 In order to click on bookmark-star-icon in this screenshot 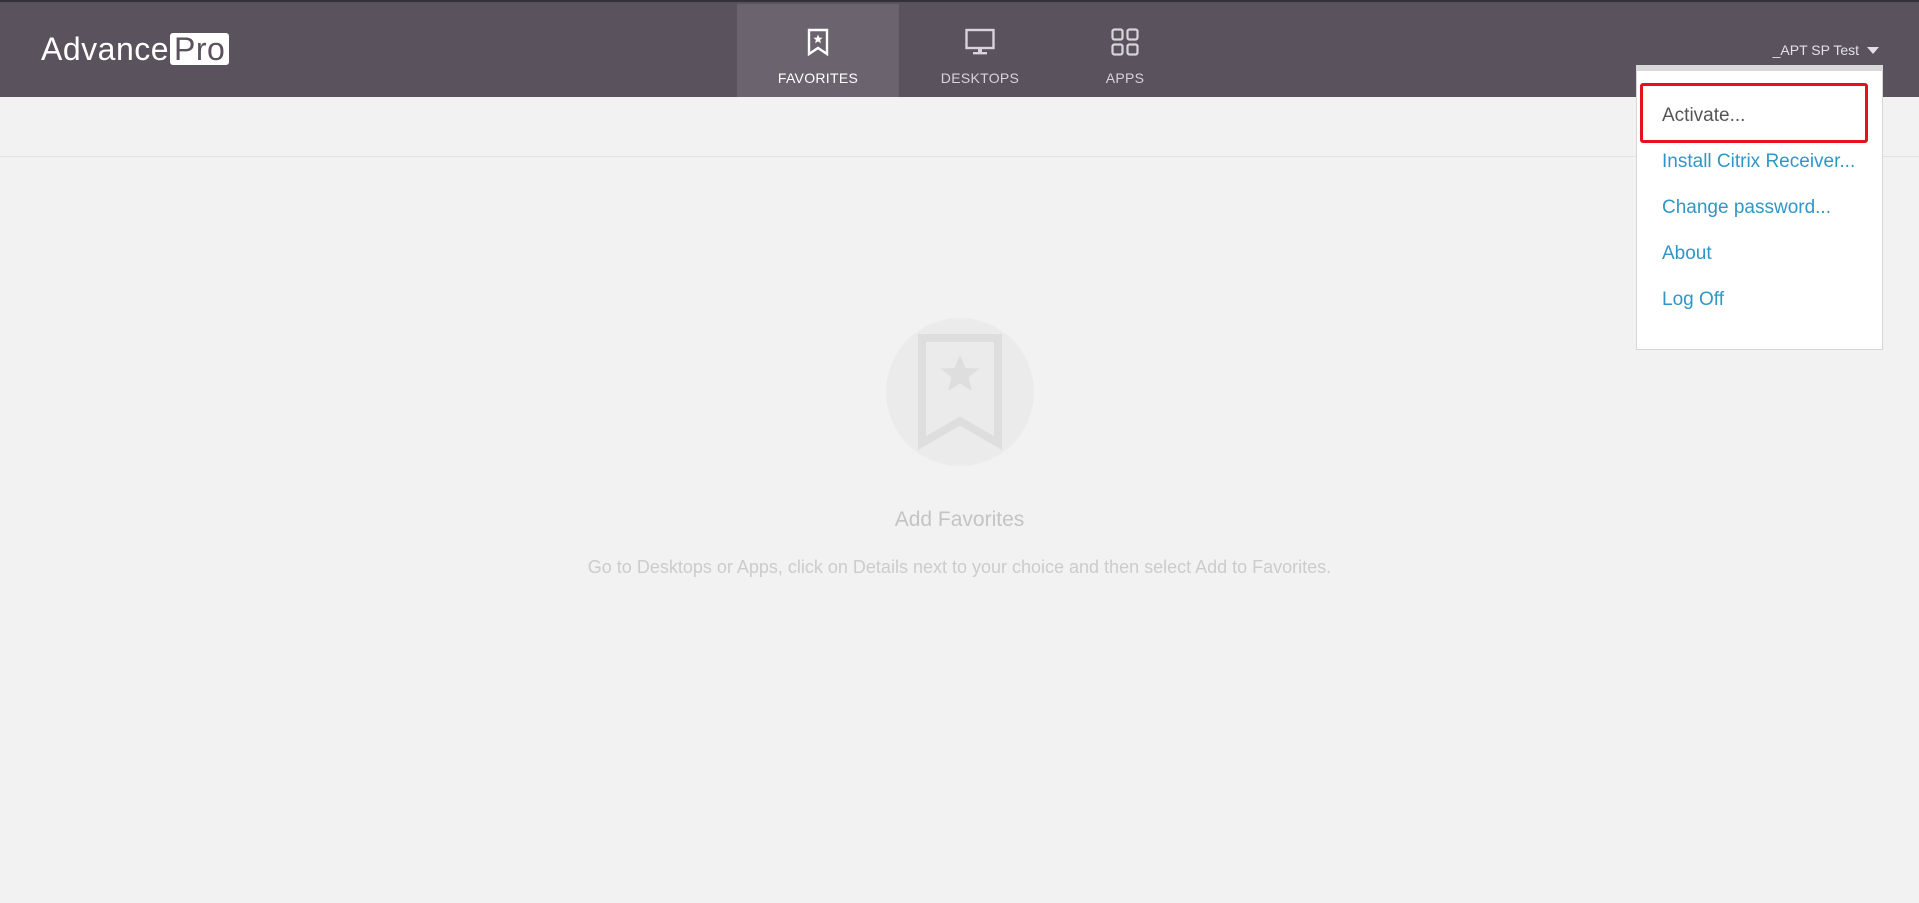, I will do `click(818, 42)`.